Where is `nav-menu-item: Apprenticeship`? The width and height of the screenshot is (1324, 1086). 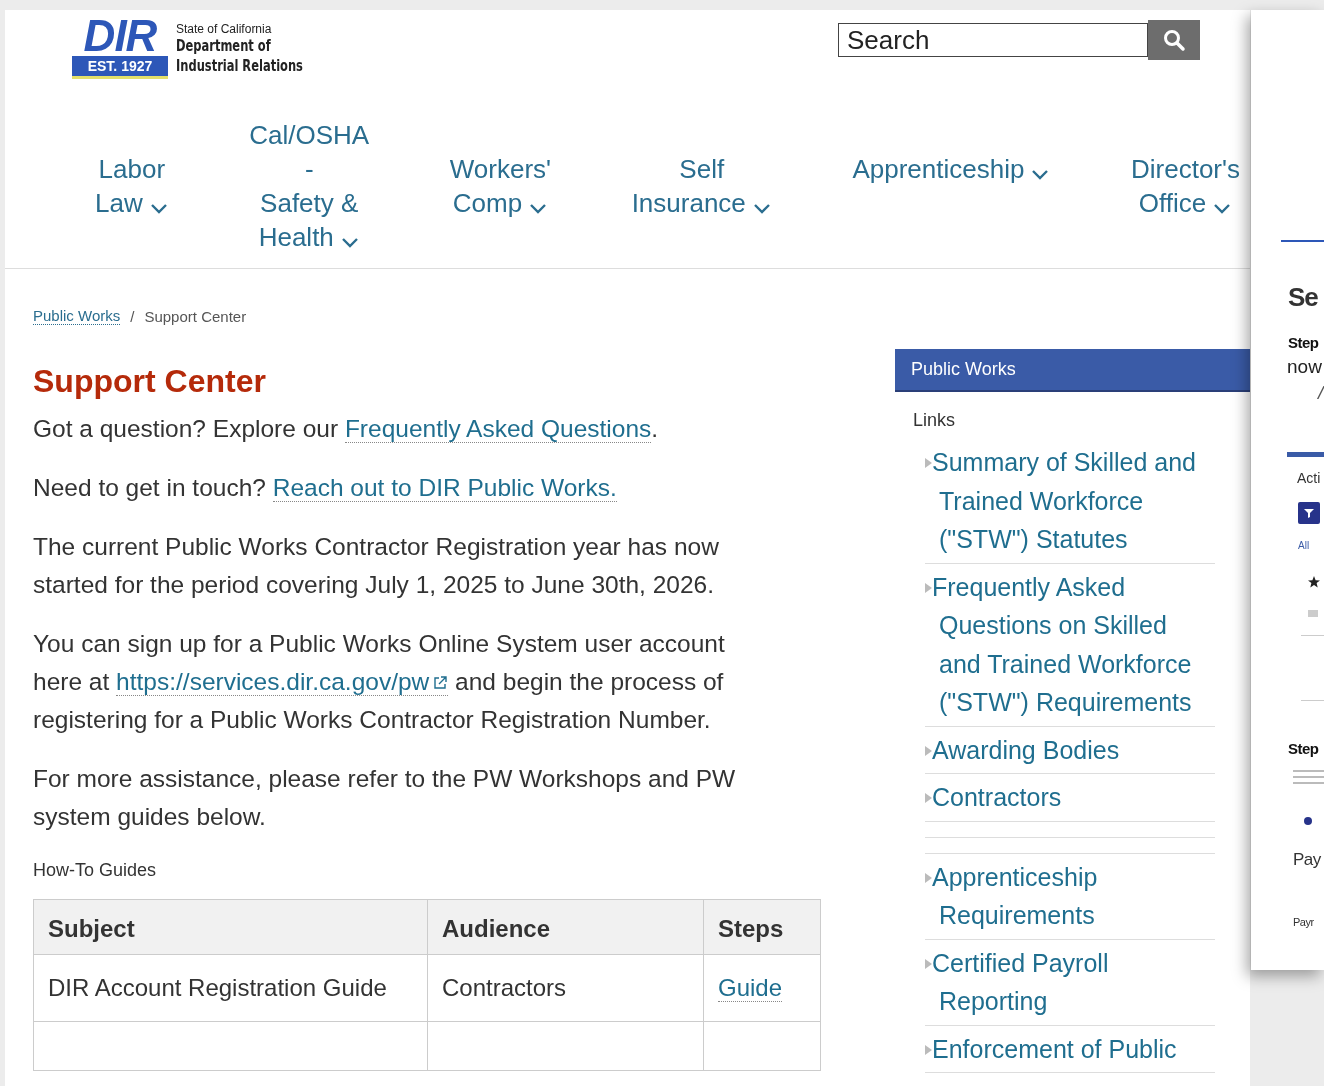
nav-menu-item: Apprenticeship is located at coordinates (951, 169).